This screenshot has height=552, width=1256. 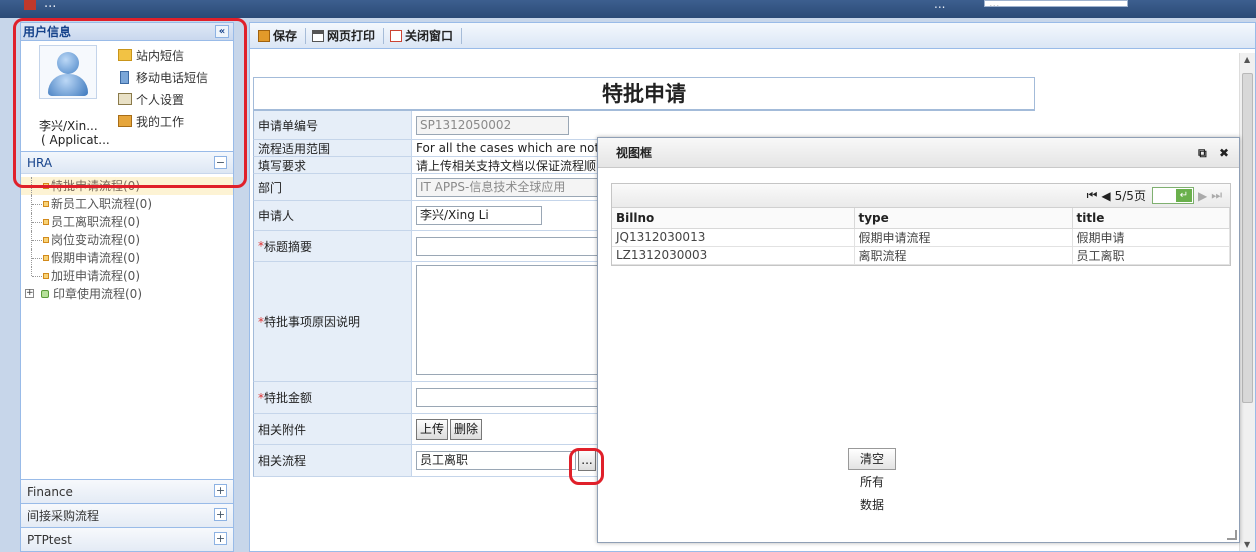 I want to click on table-header-row: Billno type title, so click(x=921, y=218).